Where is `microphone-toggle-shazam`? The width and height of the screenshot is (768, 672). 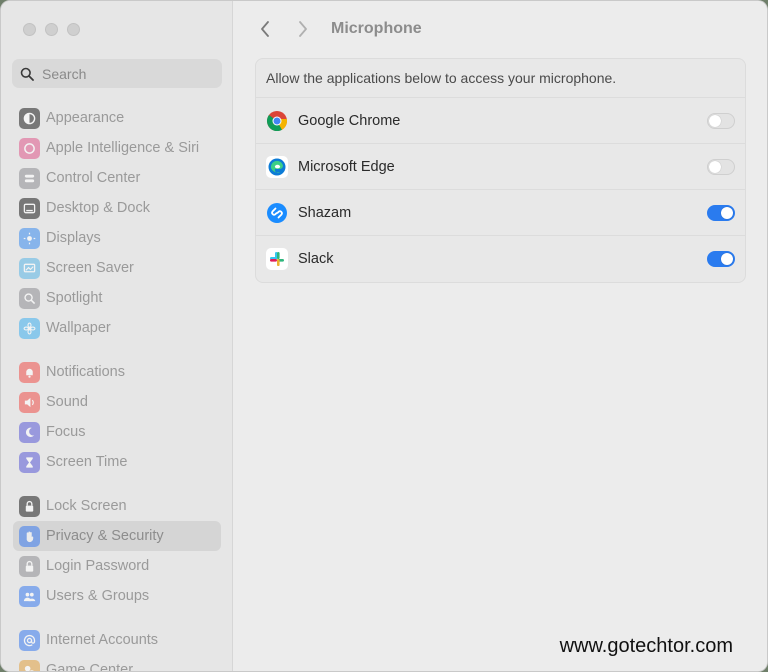
microphone-toggle-shazam is located at coordinates (721, 212).